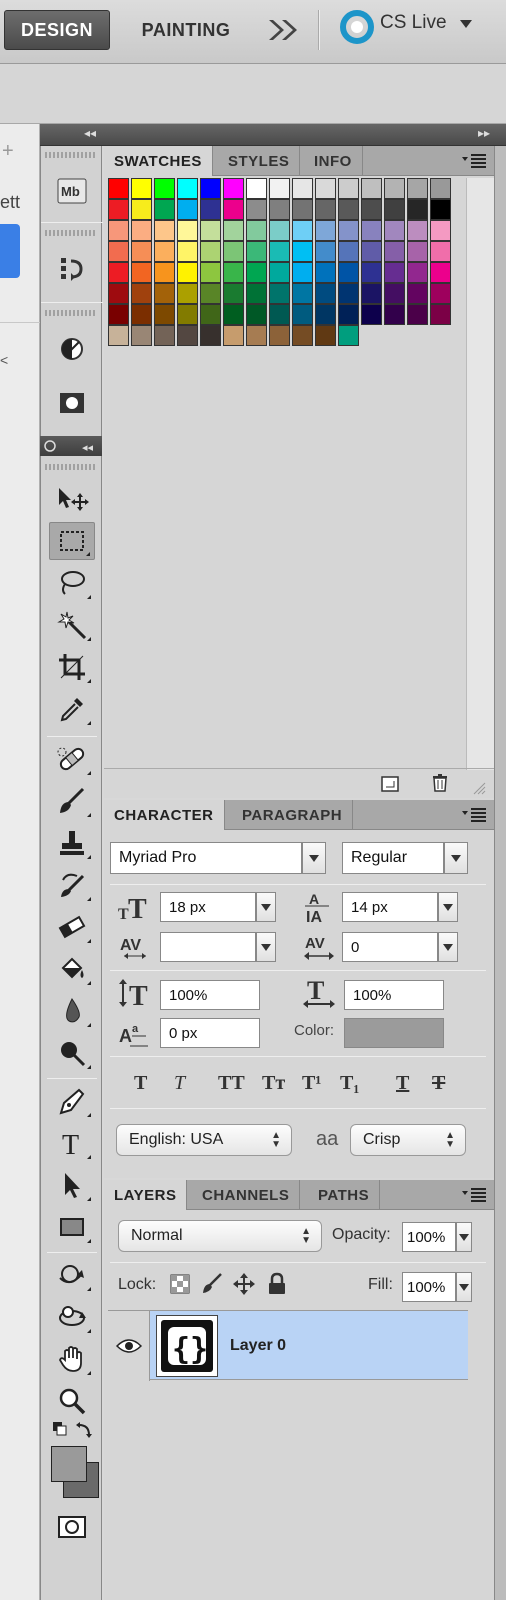 Image resolution: width=506 pixels, height=1600 pixels. I want to click on language-select: English: USA ▲ ▼, so click(204, 1140).